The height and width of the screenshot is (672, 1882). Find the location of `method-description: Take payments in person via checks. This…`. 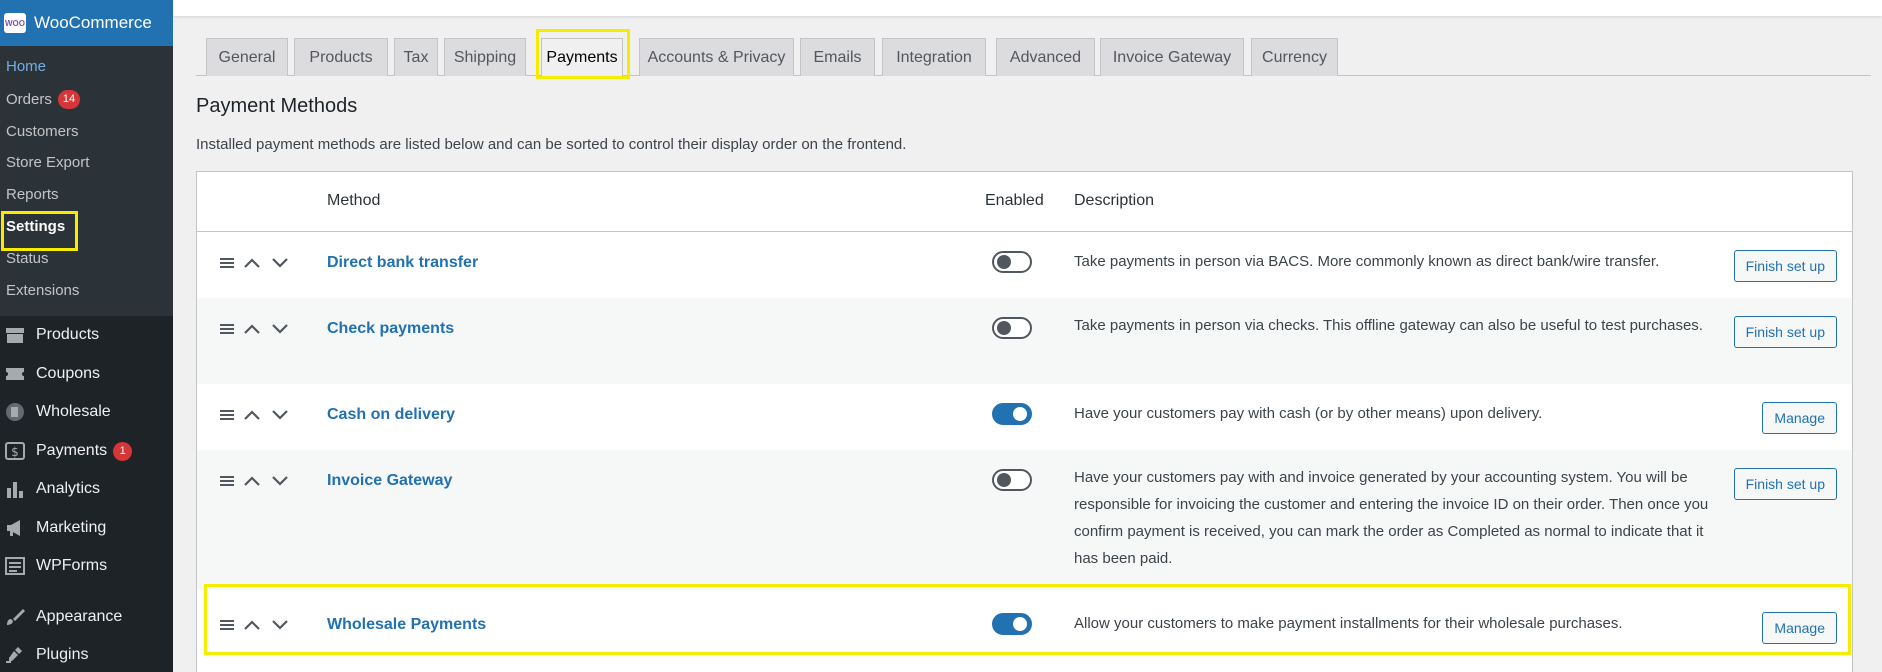

method-description: Take payments in person via checks. This… is located at coordinates (1388, 325).